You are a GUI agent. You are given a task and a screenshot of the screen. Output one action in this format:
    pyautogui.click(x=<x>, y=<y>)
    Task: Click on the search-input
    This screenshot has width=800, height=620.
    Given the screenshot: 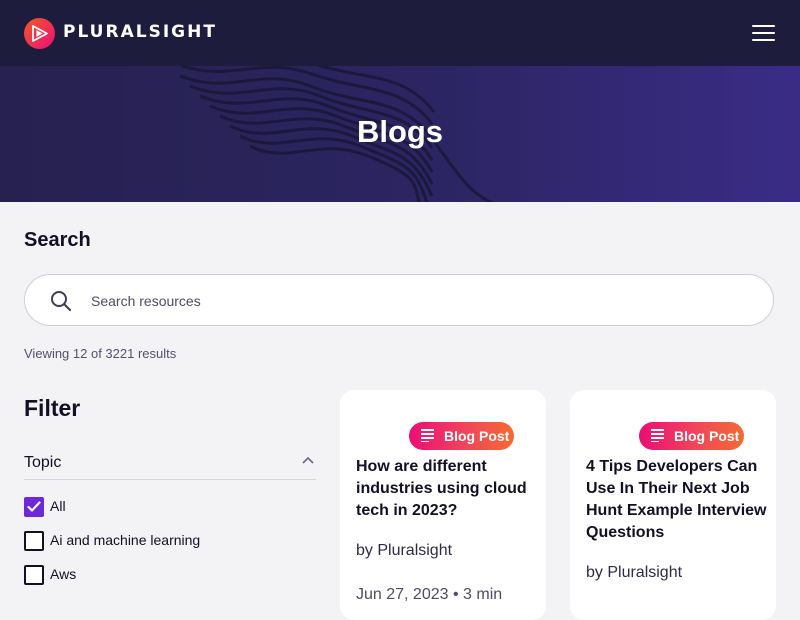 What is the action you would take?
    pyautogui.click(x=411, y=301)
    